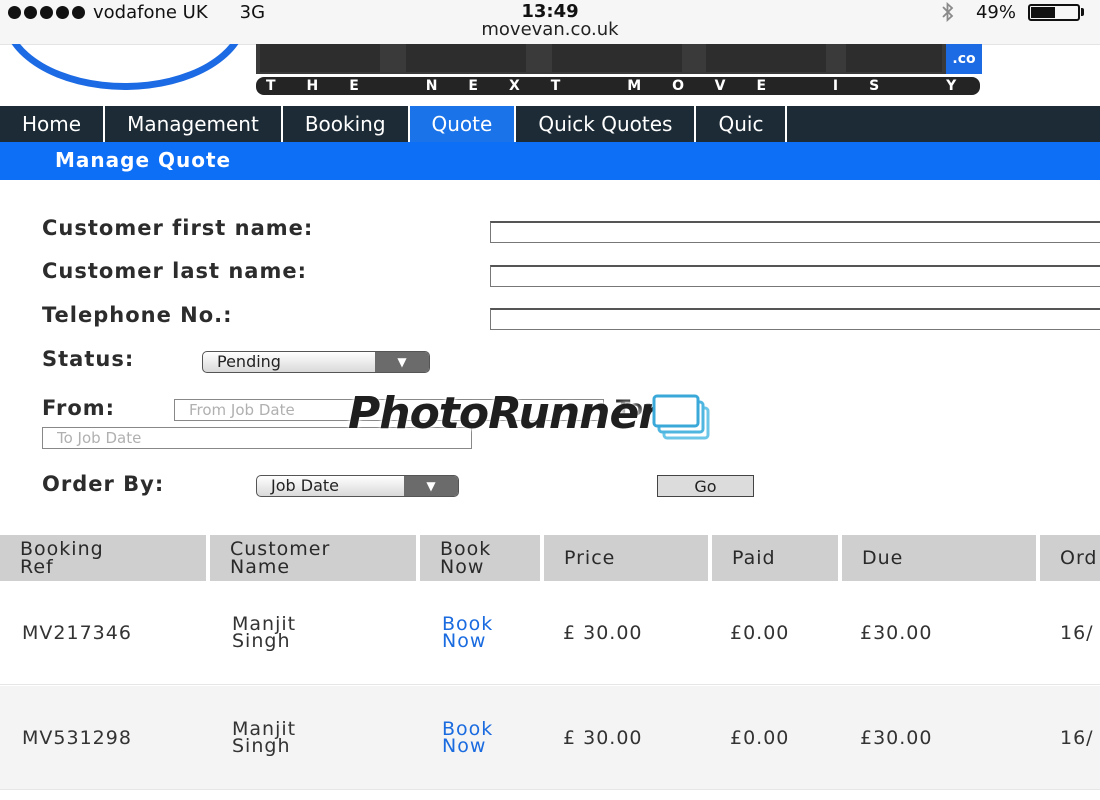 The height and width of the screenshot is (800, 1100). I want to click on nav-item-quick-truncated: Quic, so click(742, 124).